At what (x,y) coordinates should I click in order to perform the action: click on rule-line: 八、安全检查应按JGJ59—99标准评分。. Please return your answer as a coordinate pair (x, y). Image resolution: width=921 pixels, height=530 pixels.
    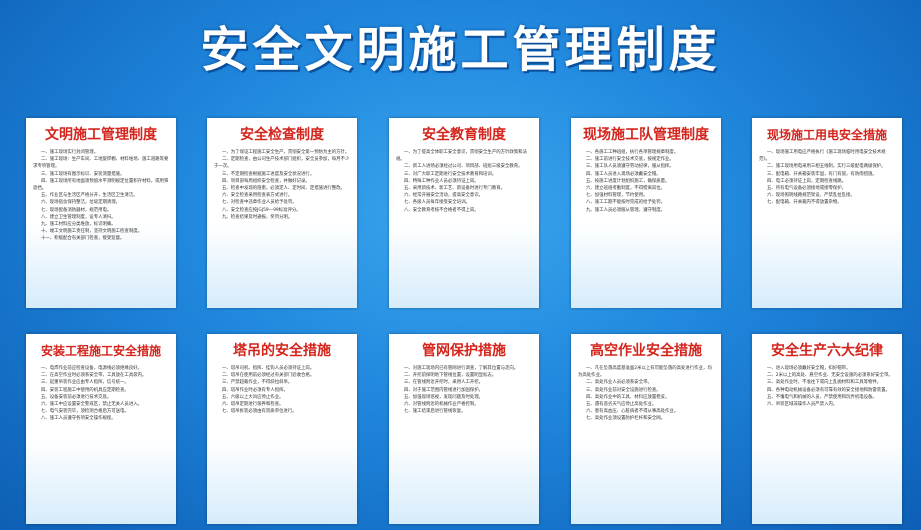
    Looking at the image, I should click on (261, 210).